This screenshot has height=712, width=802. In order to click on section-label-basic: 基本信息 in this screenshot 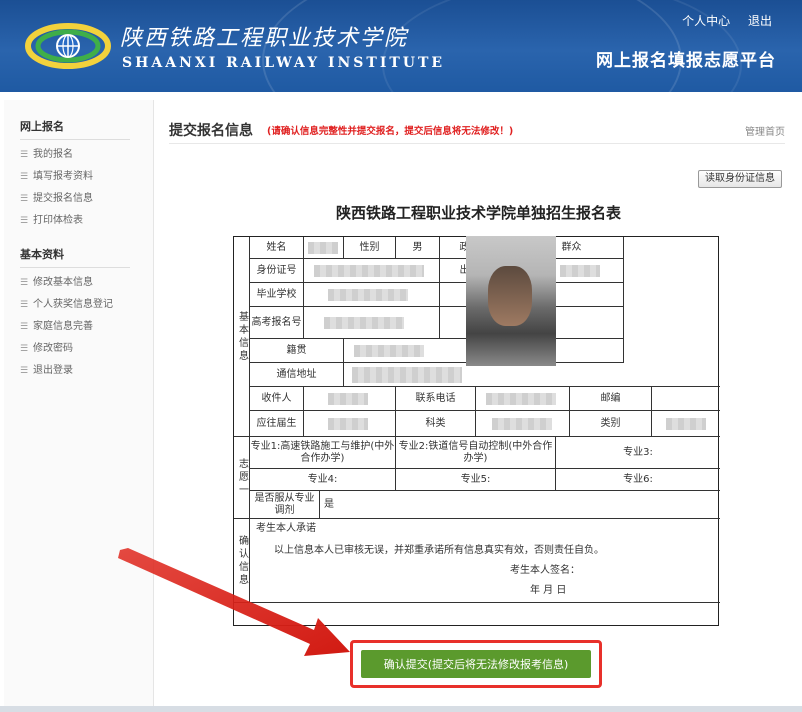, I will do `click(242, 337)`.